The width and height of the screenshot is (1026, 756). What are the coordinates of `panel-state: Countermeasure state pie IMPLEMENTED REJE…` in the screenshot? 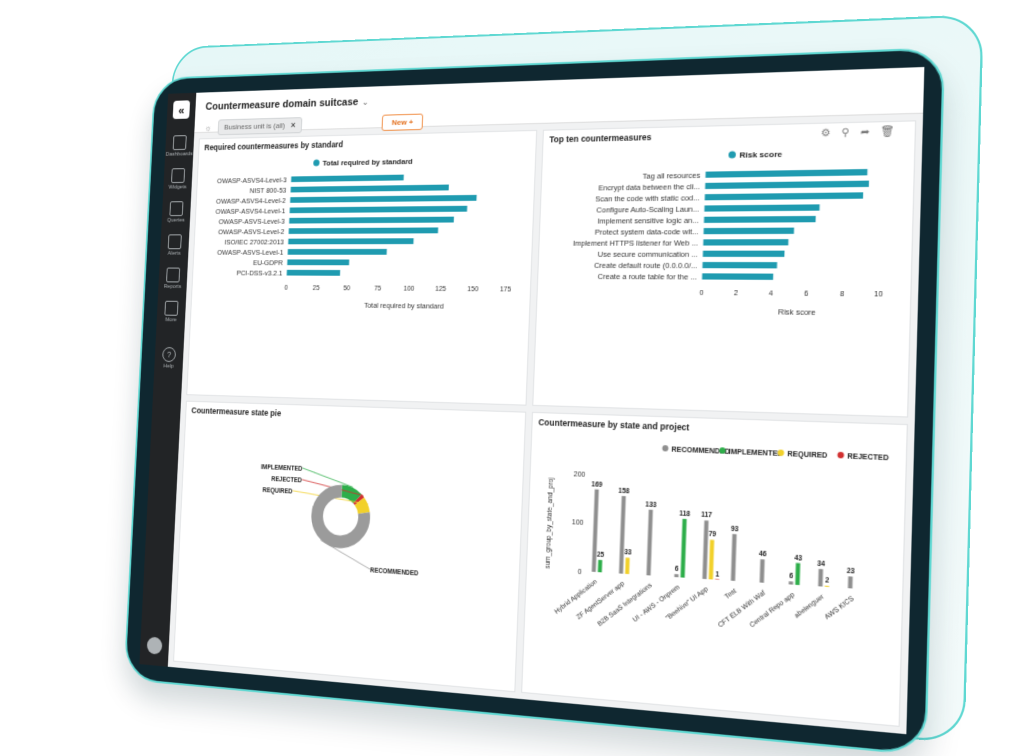 It's located at (349, 547).